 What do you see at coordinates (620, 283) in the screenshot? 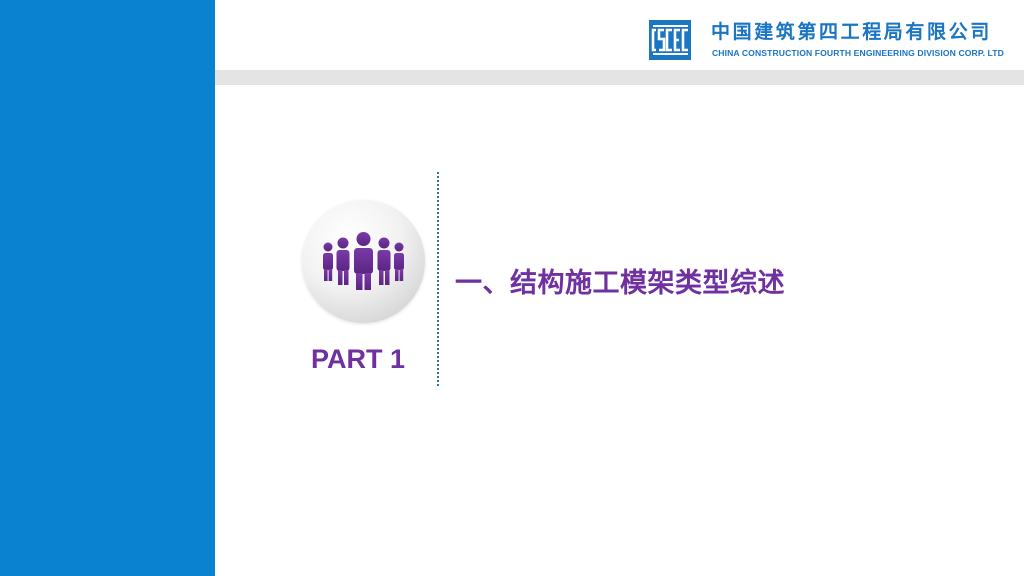
I see `section-title: 一、结构施工模架类型综述` at bounding box center [620, 283].